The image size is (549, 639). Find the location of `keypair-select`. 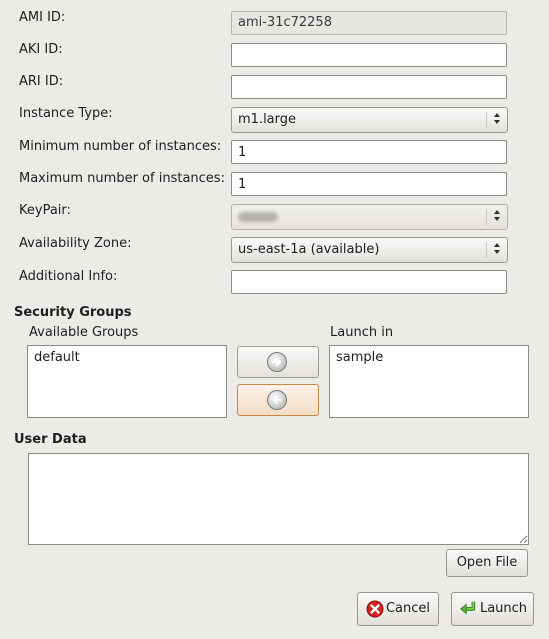

keypair-select is located at coordinates (369, 217).